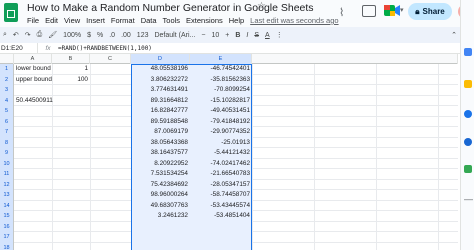 The height and width of the screenshot is (250, 474). Describe the element at coordinates (267, 35) in the screenshot. I see `text-color-button: A` at that location.